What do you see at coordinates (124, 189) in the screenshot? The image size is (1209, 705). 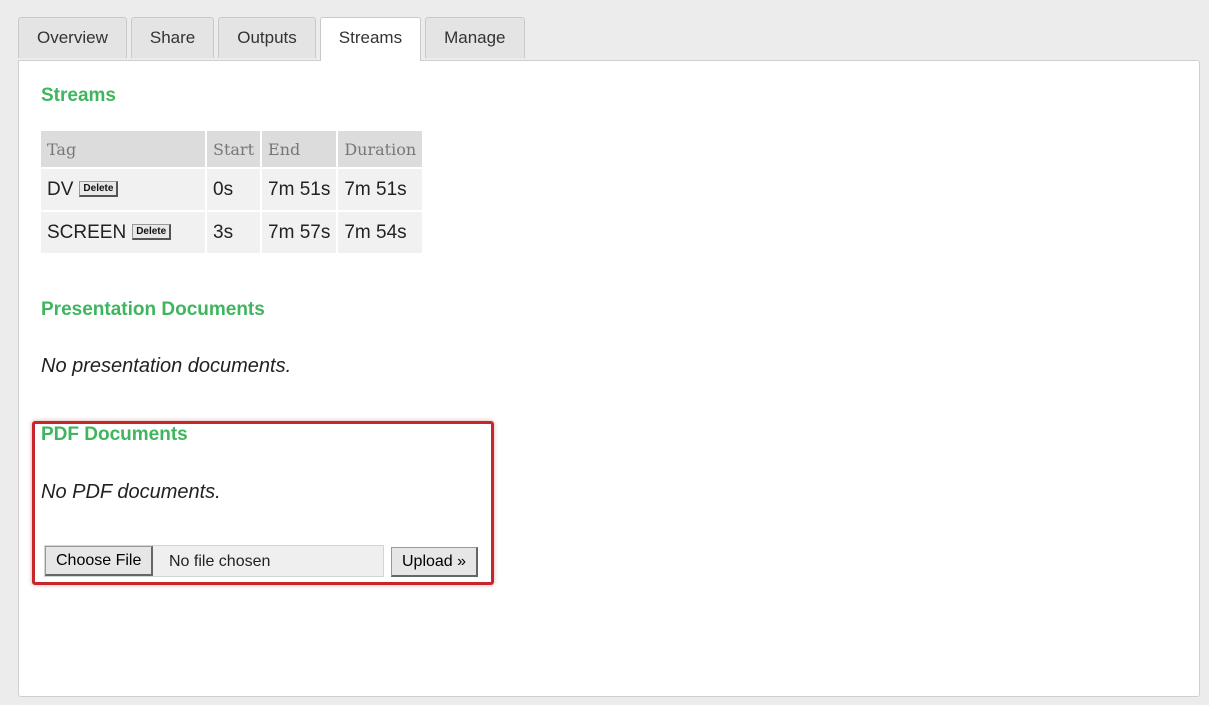 I see `tag-cell: DV Delete` at bounding box center [124, 189].